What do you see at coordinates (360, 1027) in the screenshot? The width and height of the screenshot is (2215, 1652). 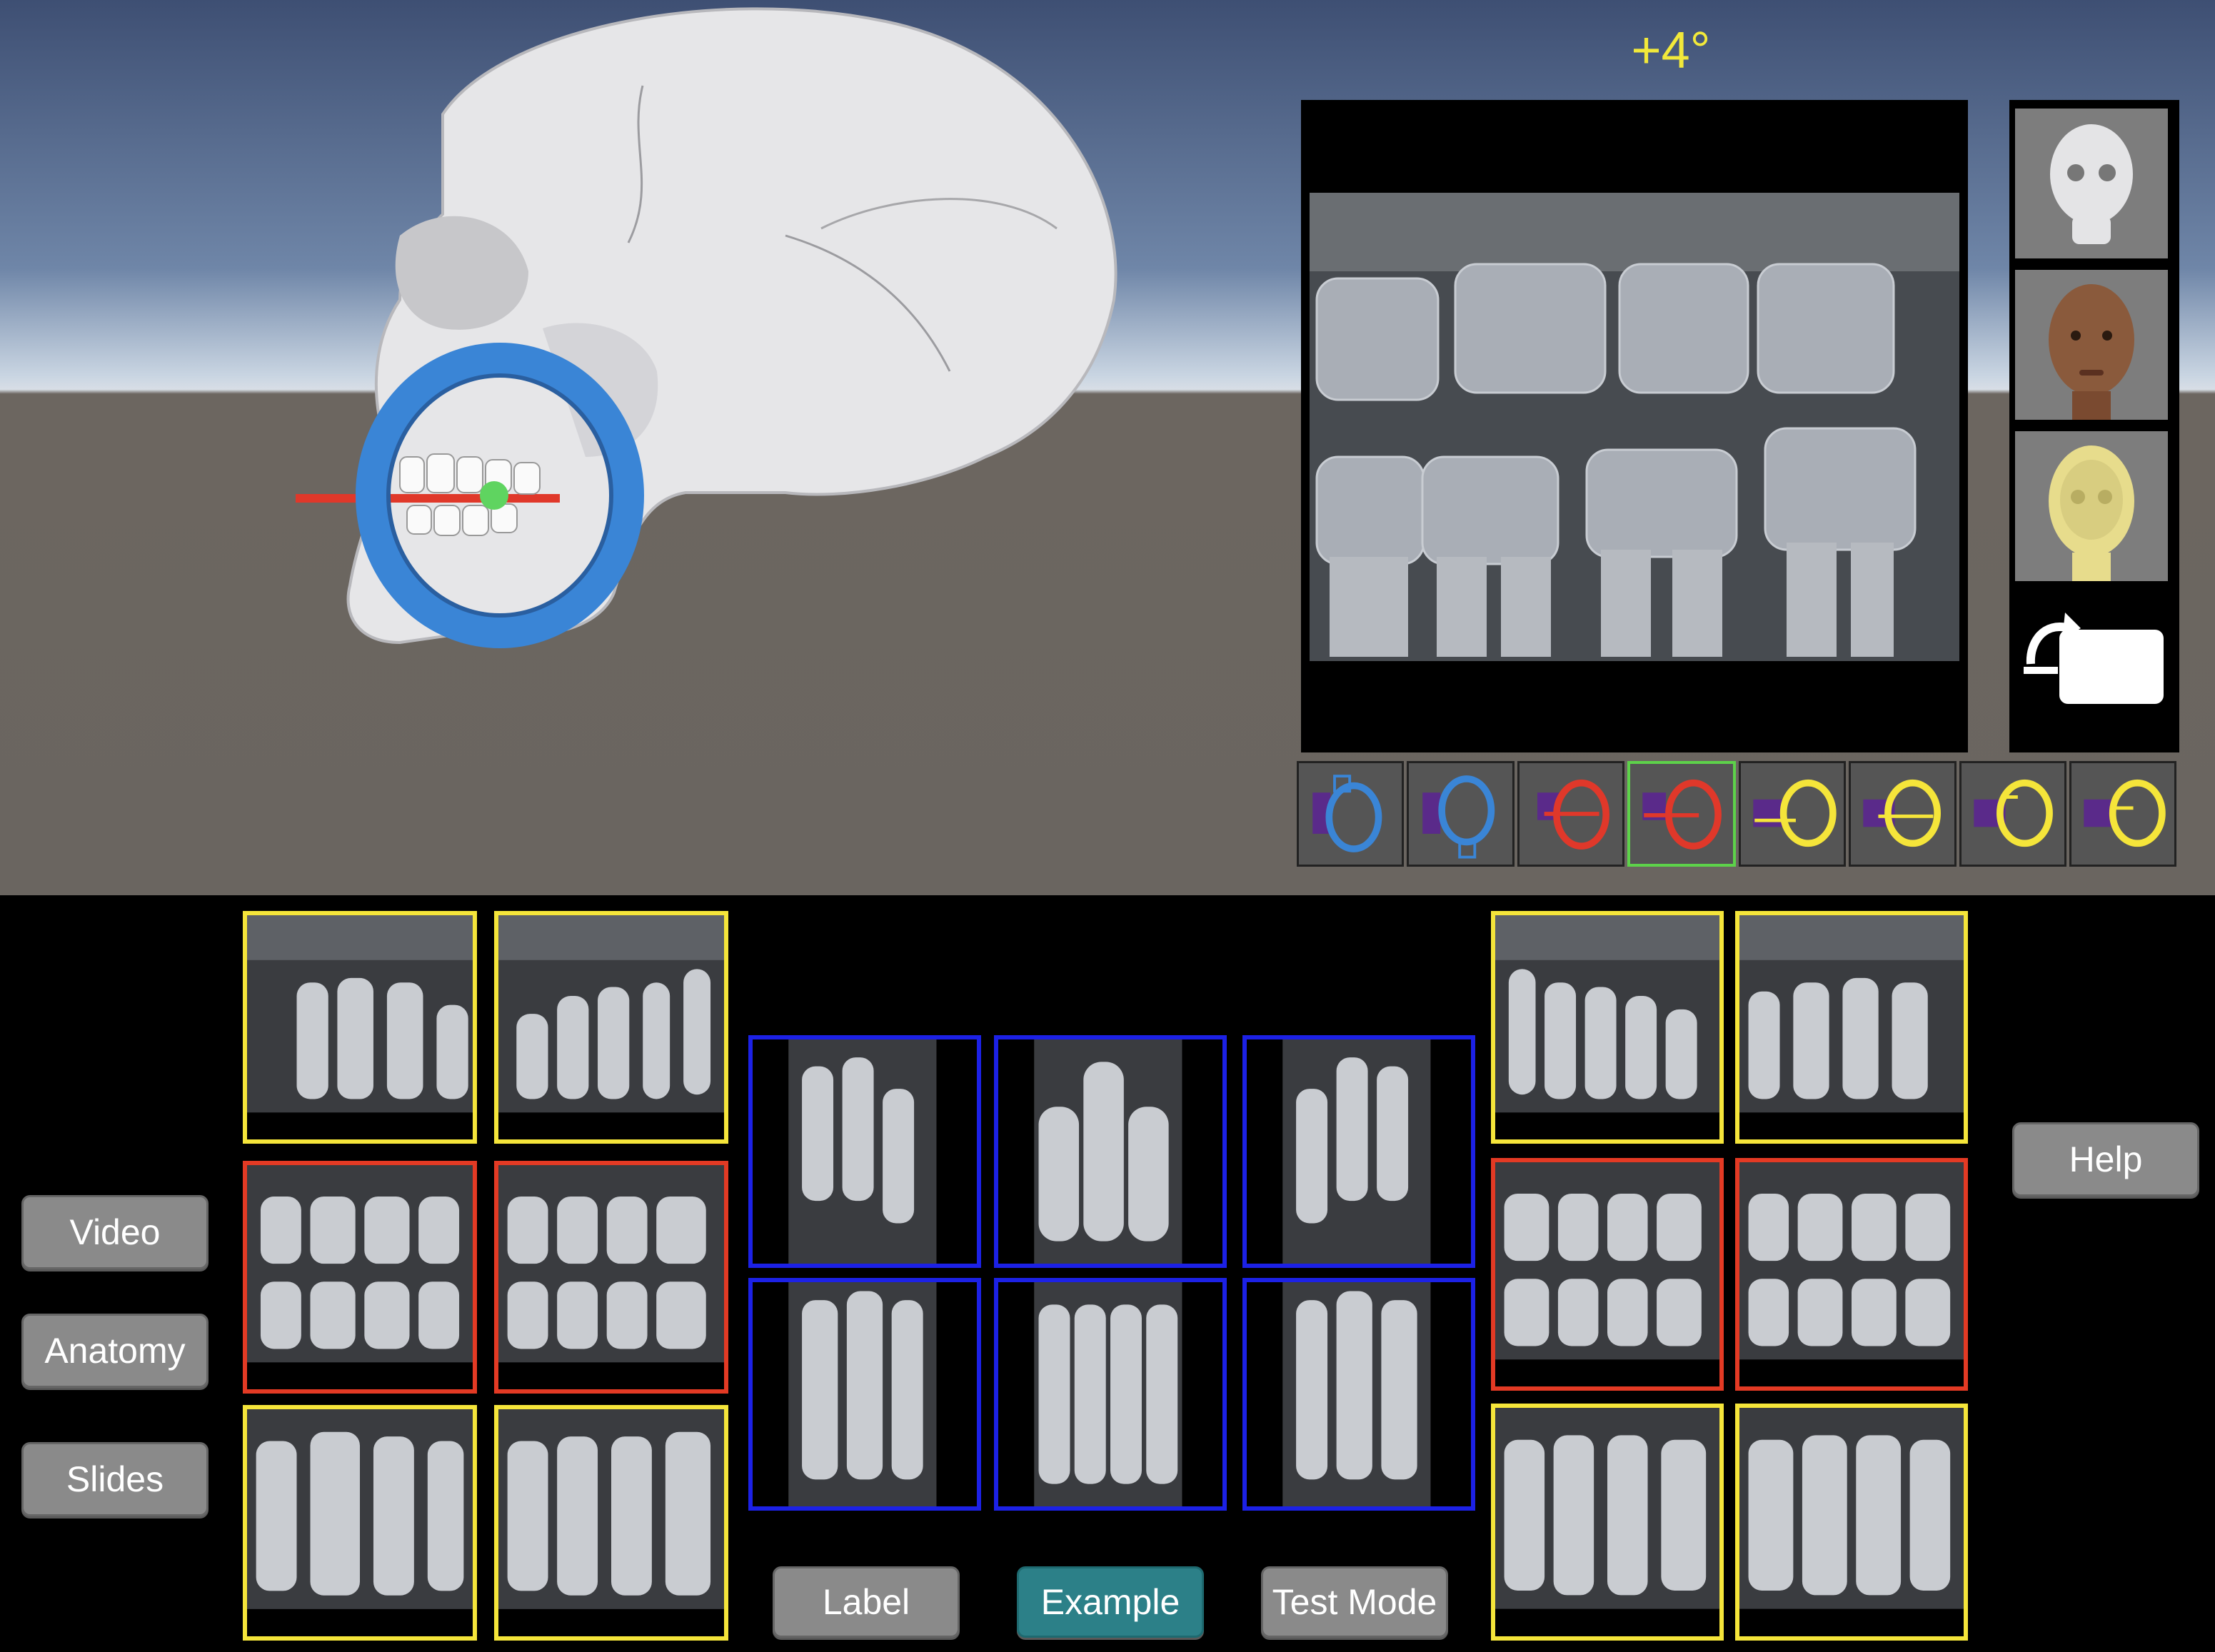 I see `film-upper-right-molar` at bounding box center [360, 1027].